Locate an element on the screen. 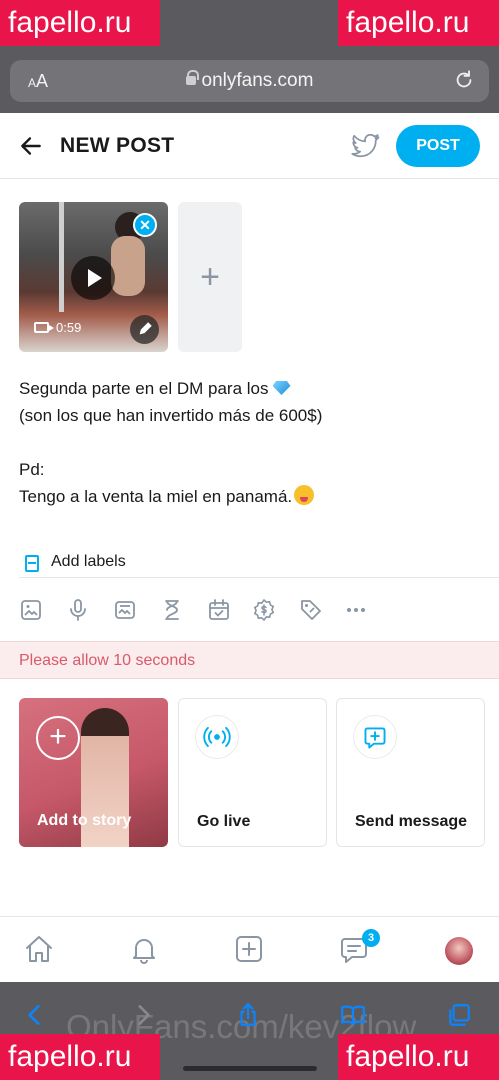 This screenshot has width=499, height=1080. avatar is located at coordinates (459, 951).